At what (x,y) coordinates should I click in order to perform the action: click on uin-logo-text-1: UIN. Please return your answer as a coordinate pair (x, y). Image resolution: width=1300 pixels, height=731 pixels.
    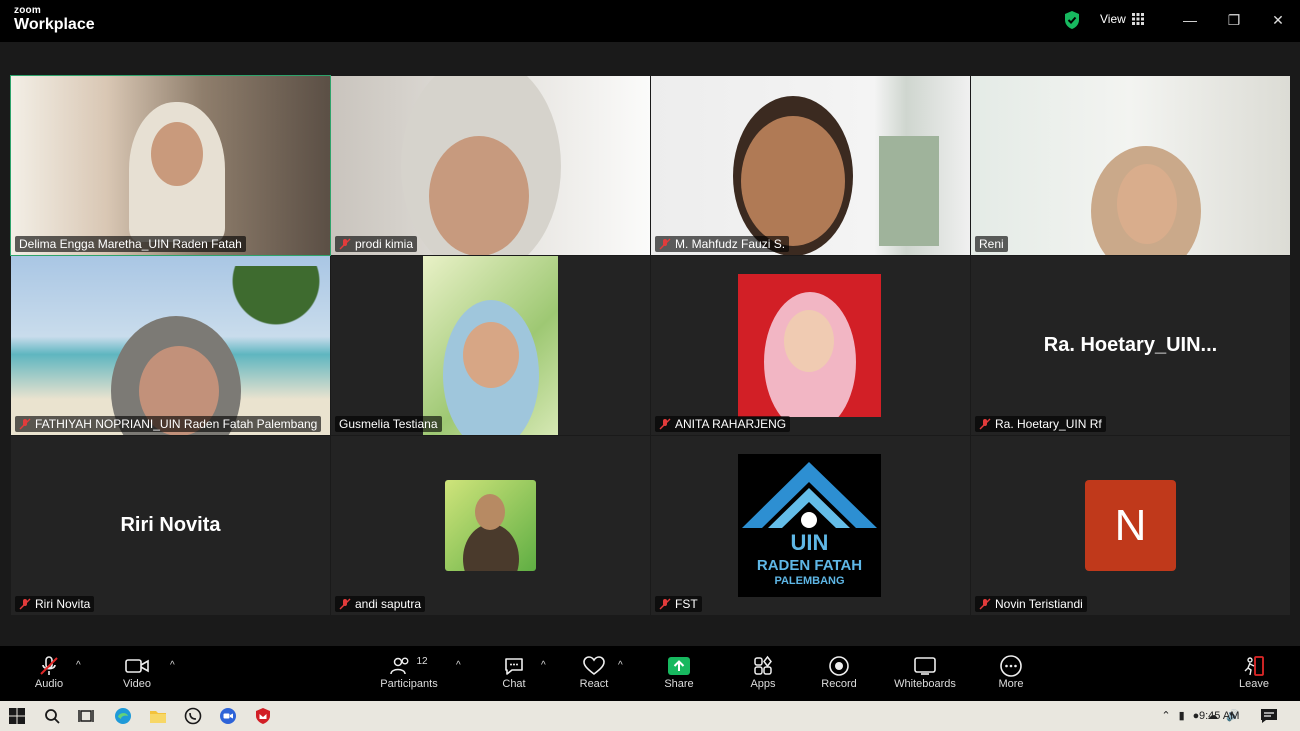
    Looking at the image, I should click on (809, 542).